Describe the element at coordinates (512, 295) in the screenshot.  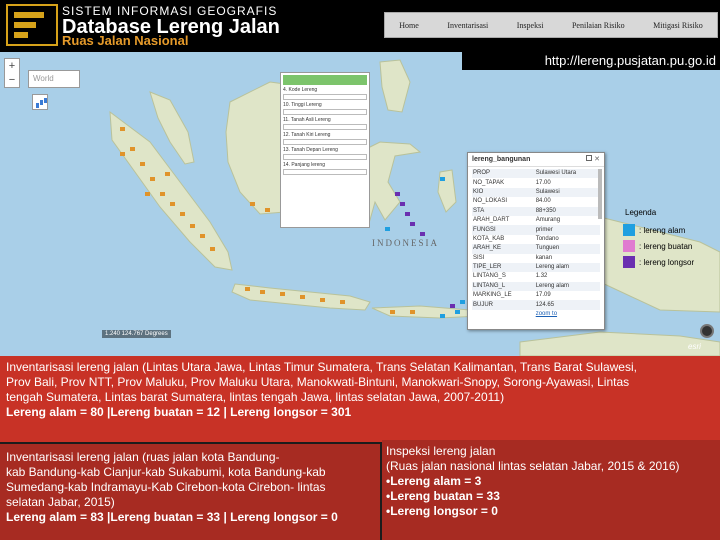
I see `table-row: MARKING_LE 17.09` at that location.